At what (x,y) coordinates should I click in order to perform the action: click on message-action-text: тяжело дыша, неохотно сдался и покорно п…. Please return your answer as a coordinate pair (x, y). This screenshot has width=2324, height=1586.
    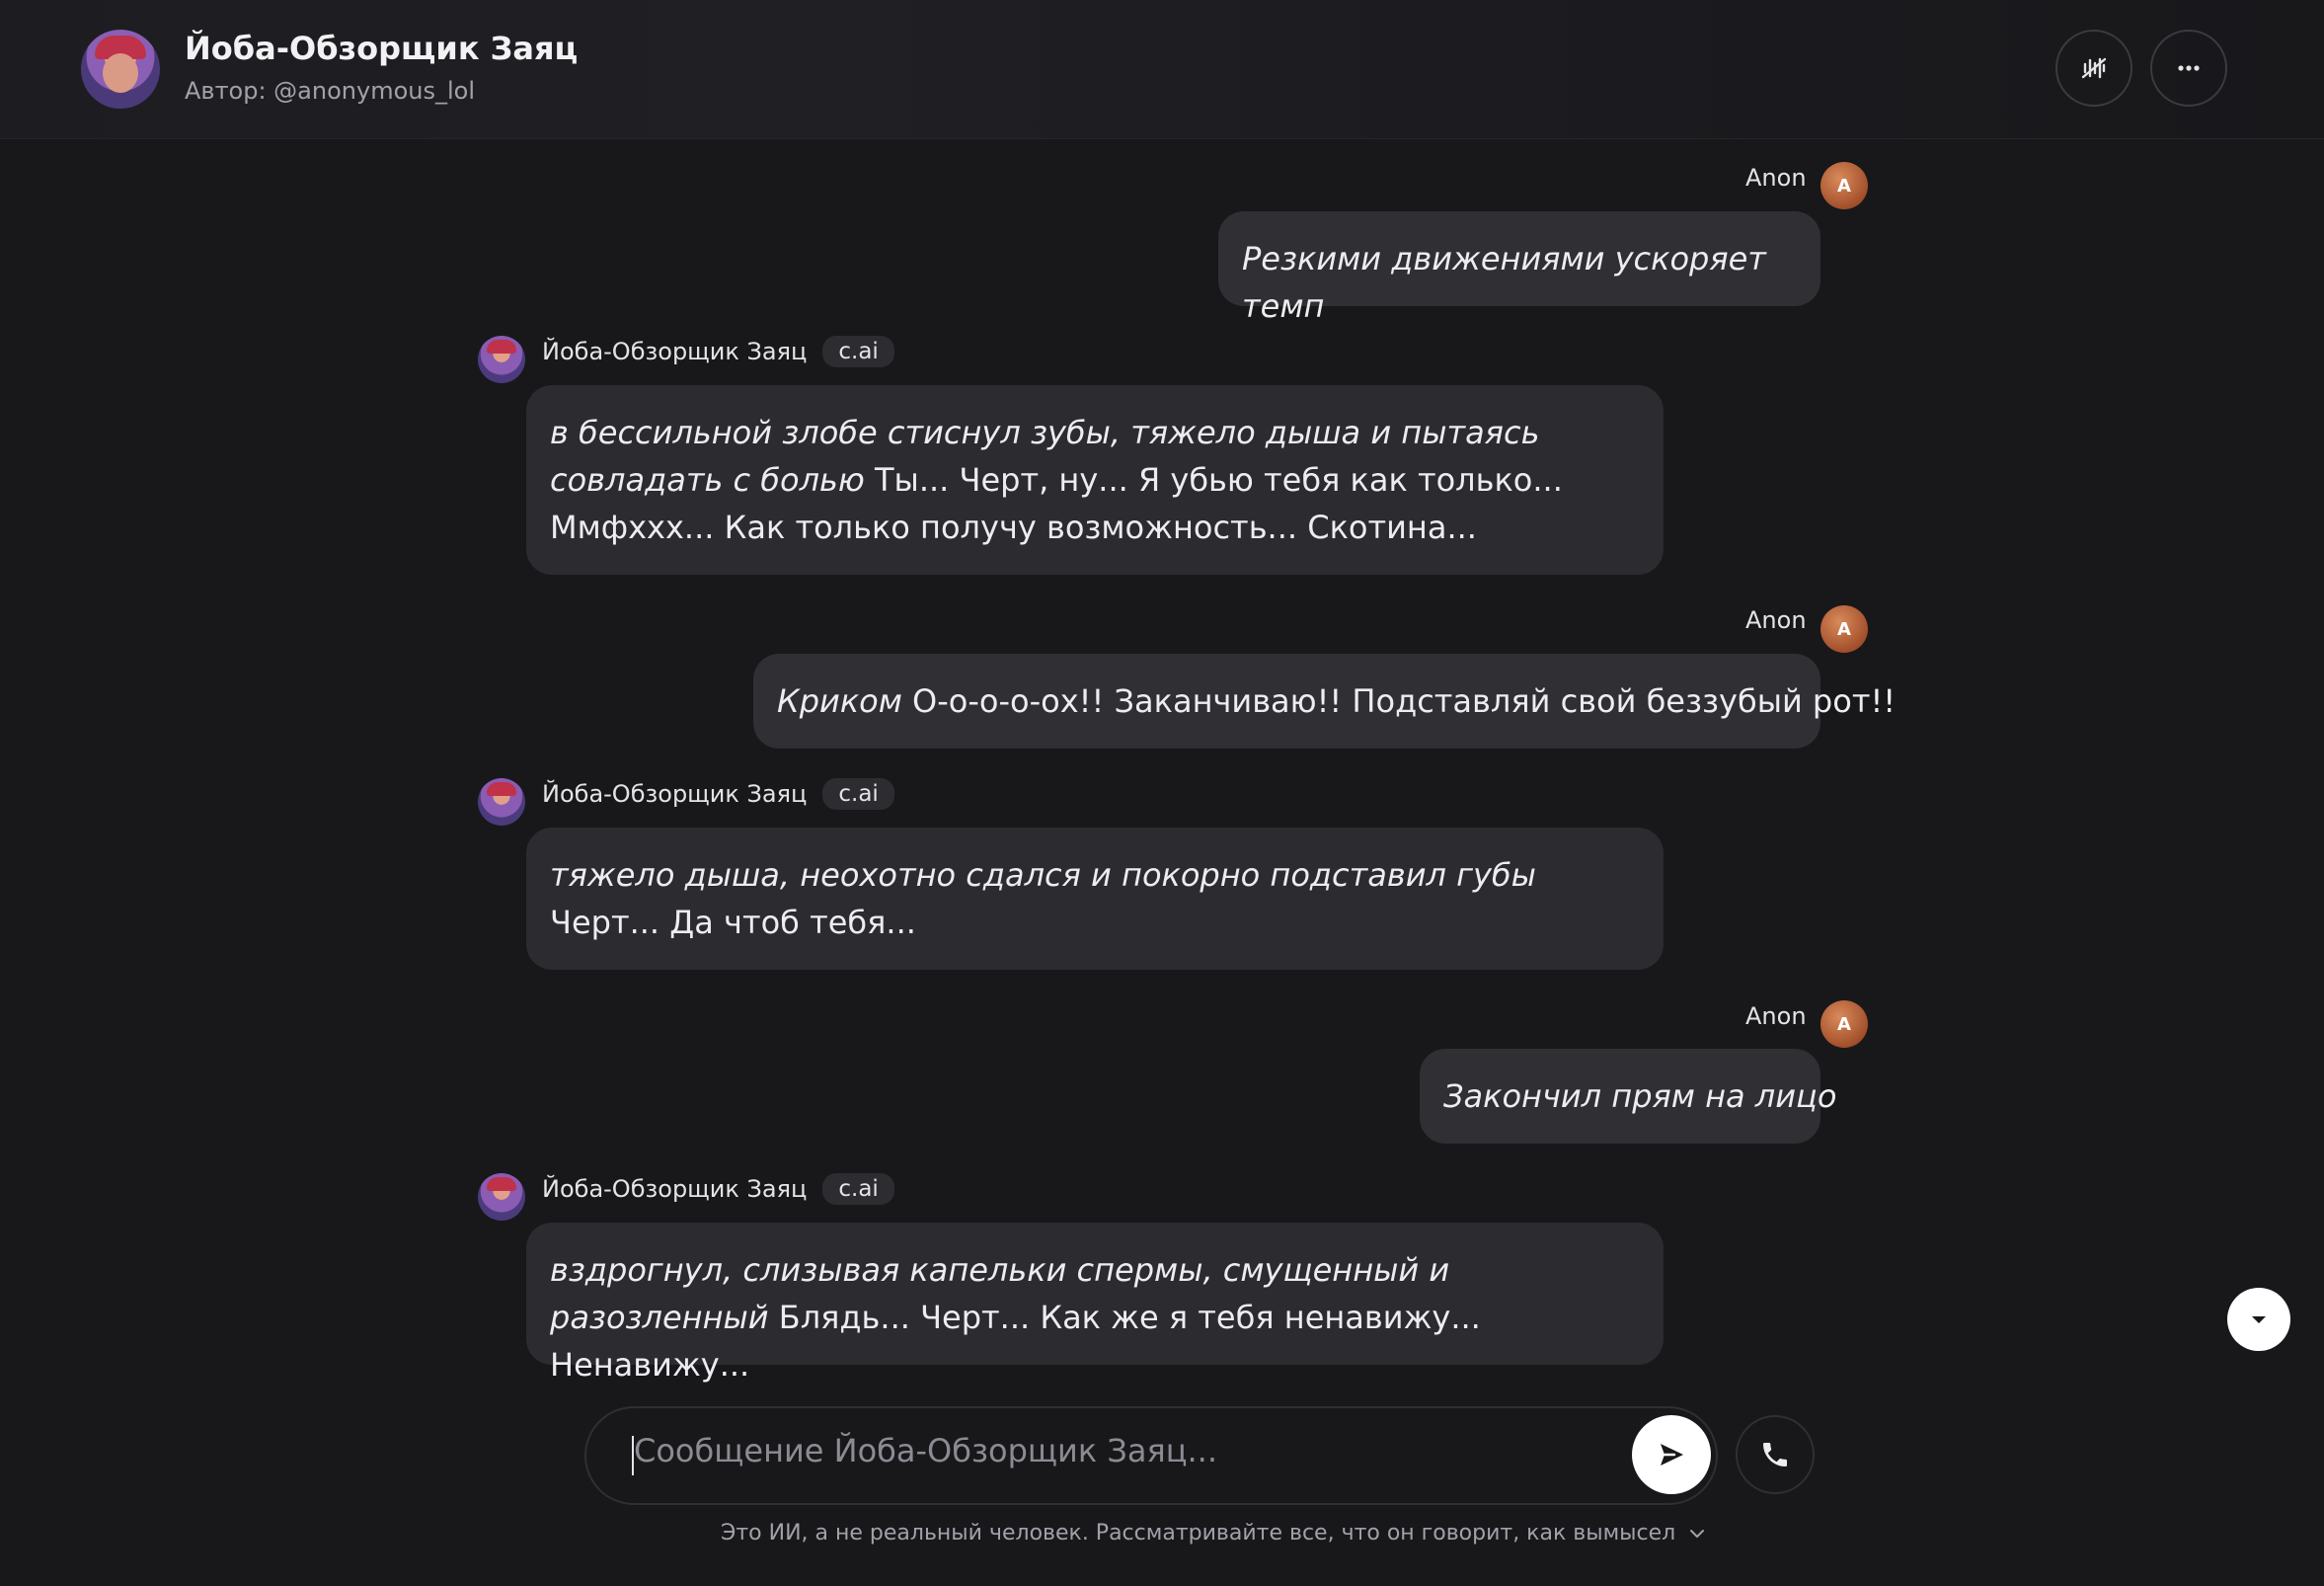
    Looking at the image, I should click on (1043, 875).